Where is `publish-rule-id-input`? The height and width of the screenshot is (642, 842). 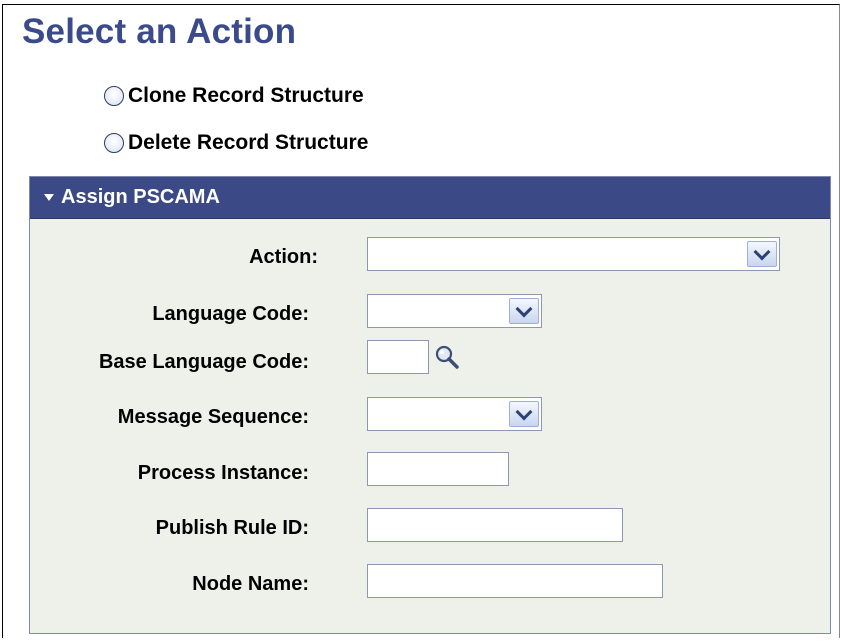 publish-rule-id-input is located at coordinates (495, 525).